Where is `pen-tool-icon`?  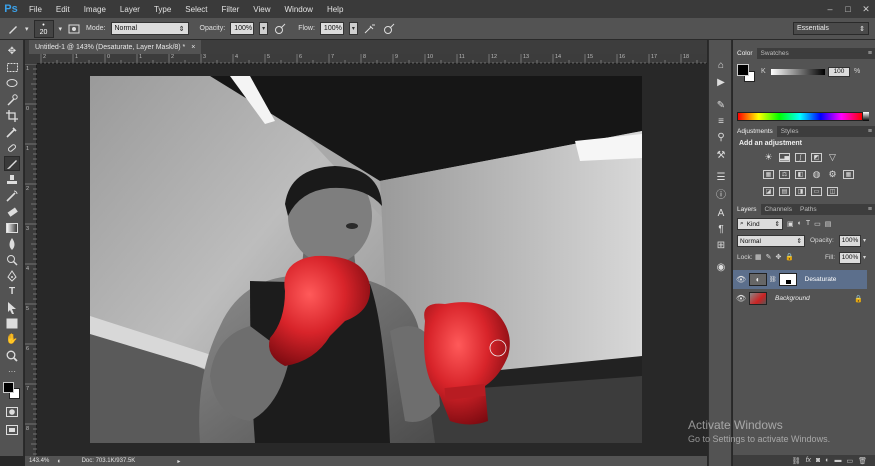 pen-tool-icon is located at coordinates (12, 275).